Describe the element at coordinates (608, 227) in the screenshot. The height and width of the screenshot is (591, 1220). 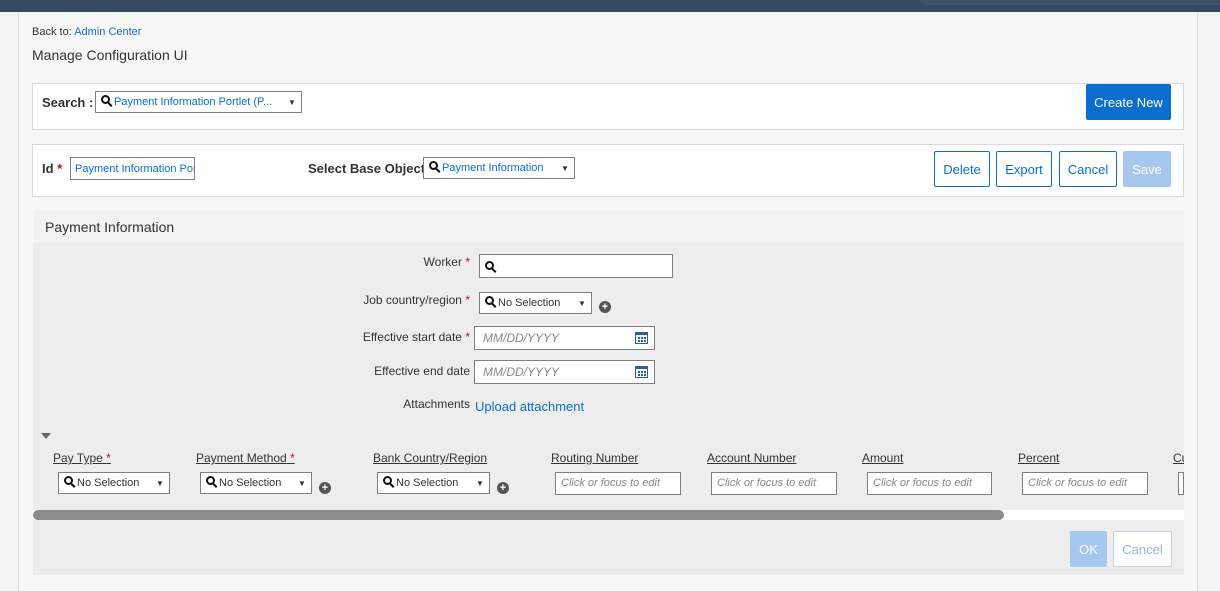
I see `section-title: Payment Information` at that location.